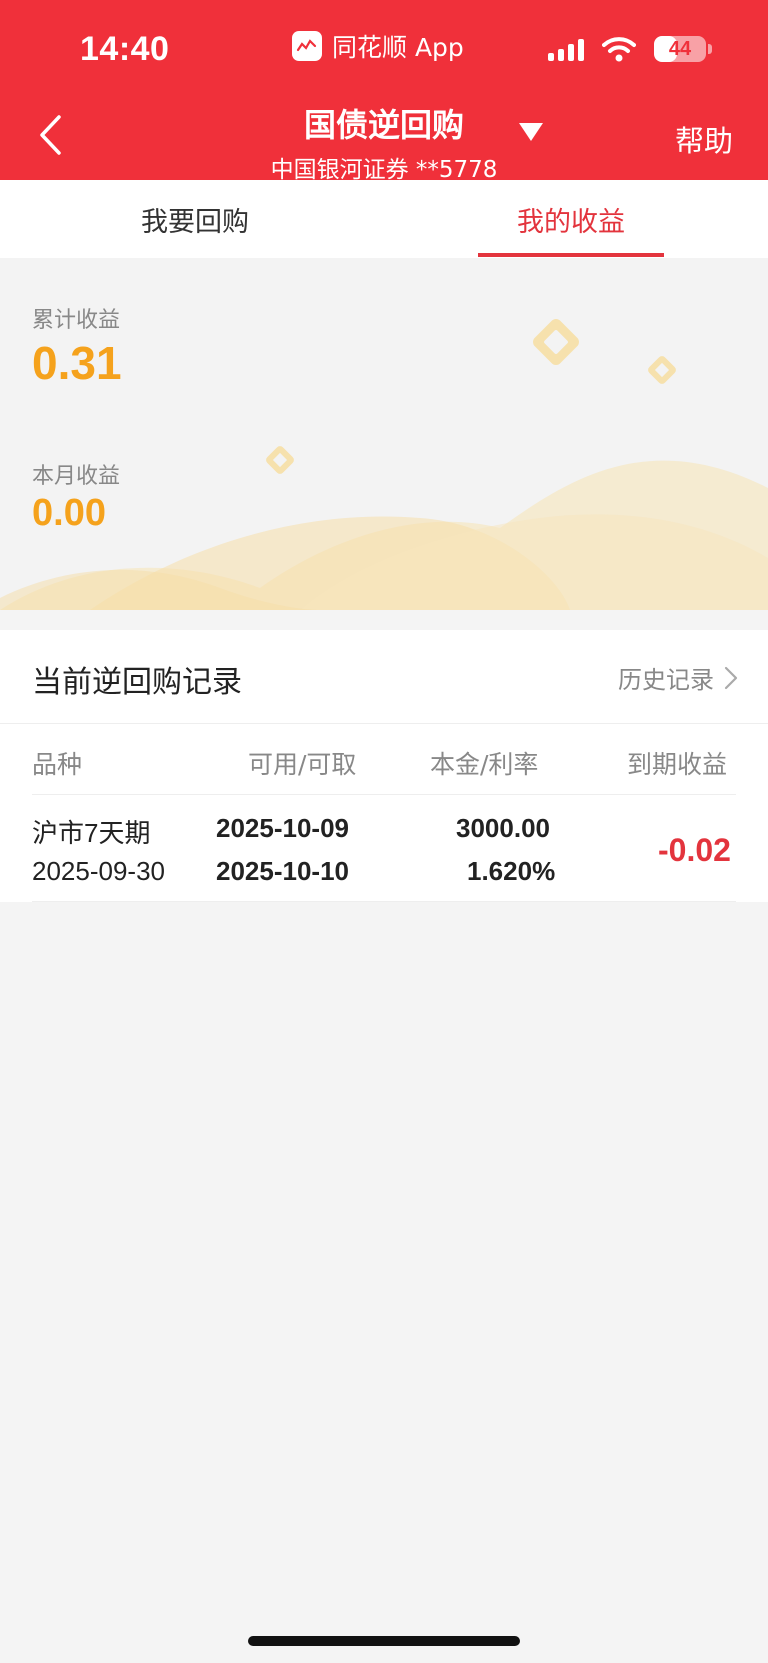 The height and width of the screenshot is (1663, 768). What do you see at coordinates (384, 677) in the screenshot?
I see `records-header: 当前逆回购记录 历史记录` at bounding box center [384, 677].